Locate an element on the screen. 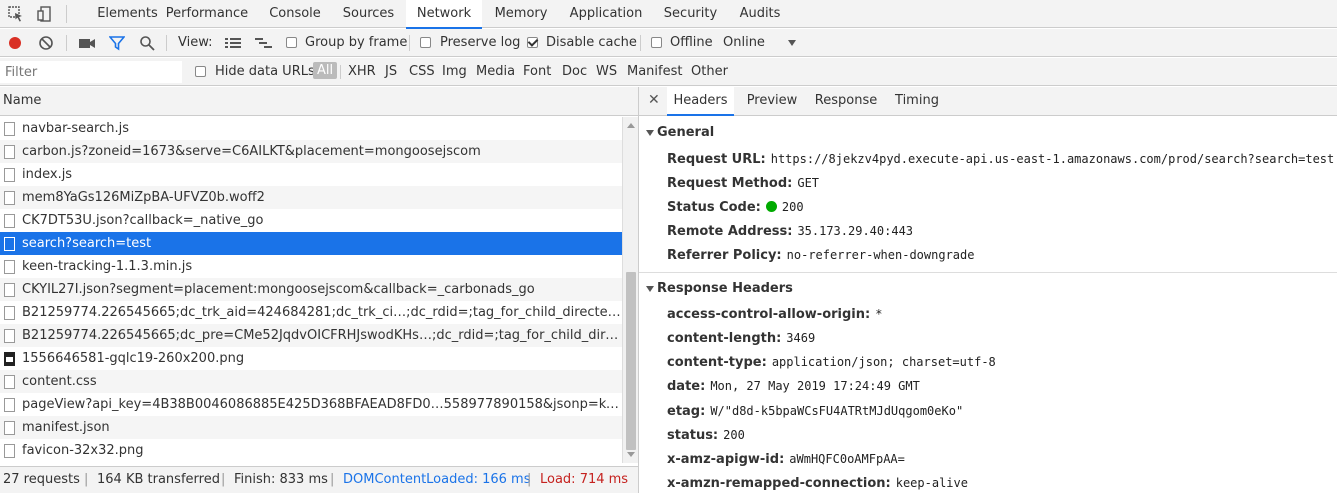  header-row: date: Mon, 27 May 2019 17:24:49 GMT is located at coordinates (793, 386).